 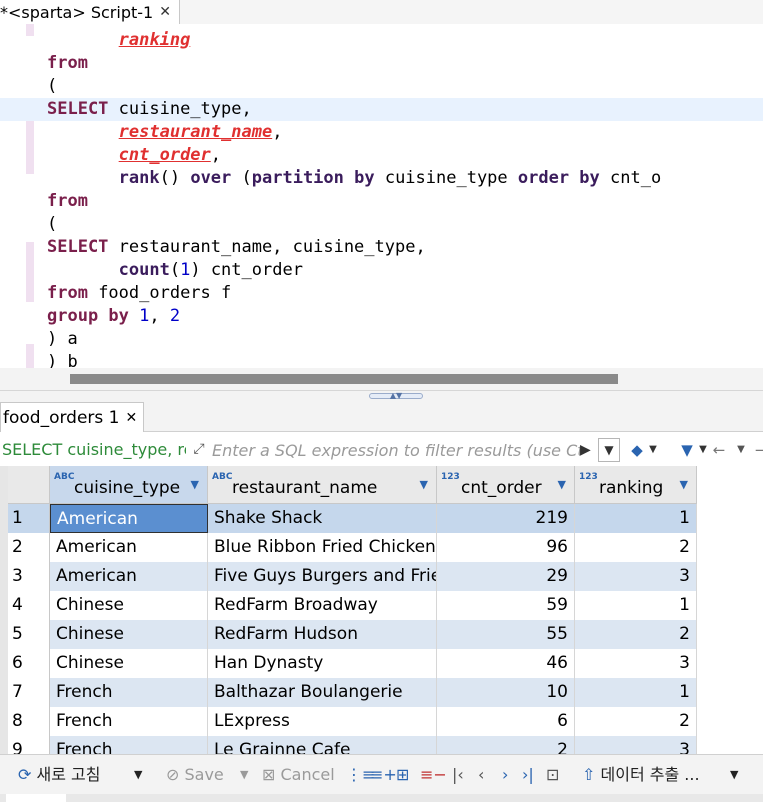 I want to click on table-cell-cnt-order: 55, so click(x=506, y=634).